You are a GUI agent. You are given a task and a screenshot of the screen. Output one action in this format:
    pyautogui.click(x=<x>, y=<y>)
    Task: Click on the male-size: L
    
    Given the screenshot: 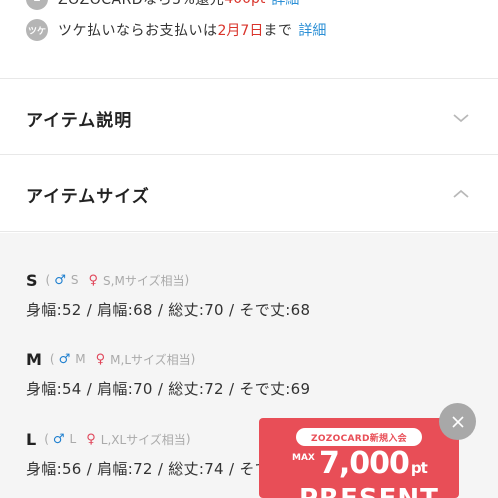 What is the action you would take?
    pyautogui.click(x=73, y=439)
    